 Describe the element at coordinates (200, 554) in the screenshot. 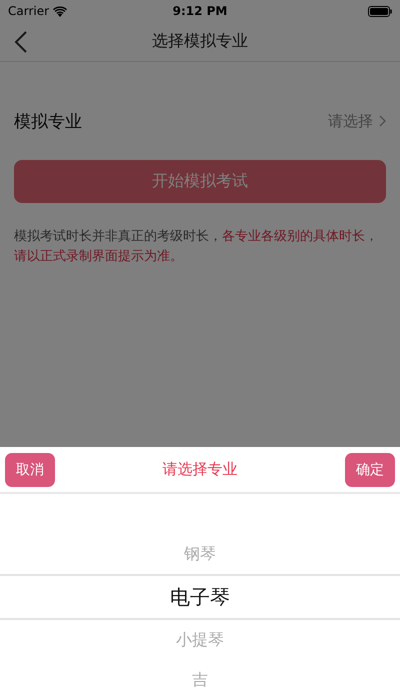

I see `picker-option: 钢琴` at that location.